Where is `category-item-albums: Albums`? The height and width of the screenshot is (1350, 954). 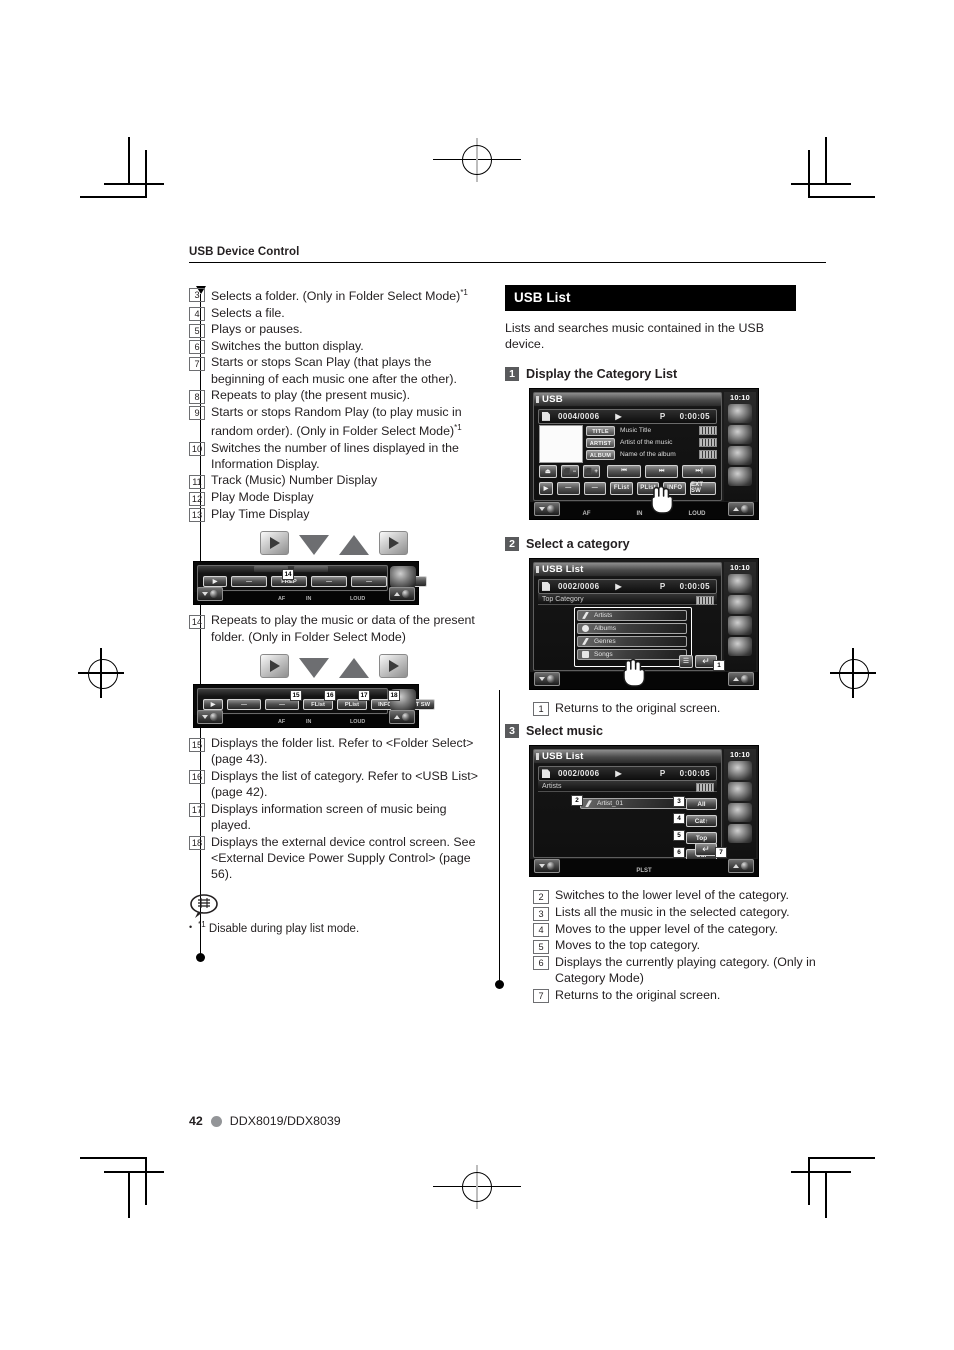
category-item-albums: Albums is located at coordinates (632, 628).